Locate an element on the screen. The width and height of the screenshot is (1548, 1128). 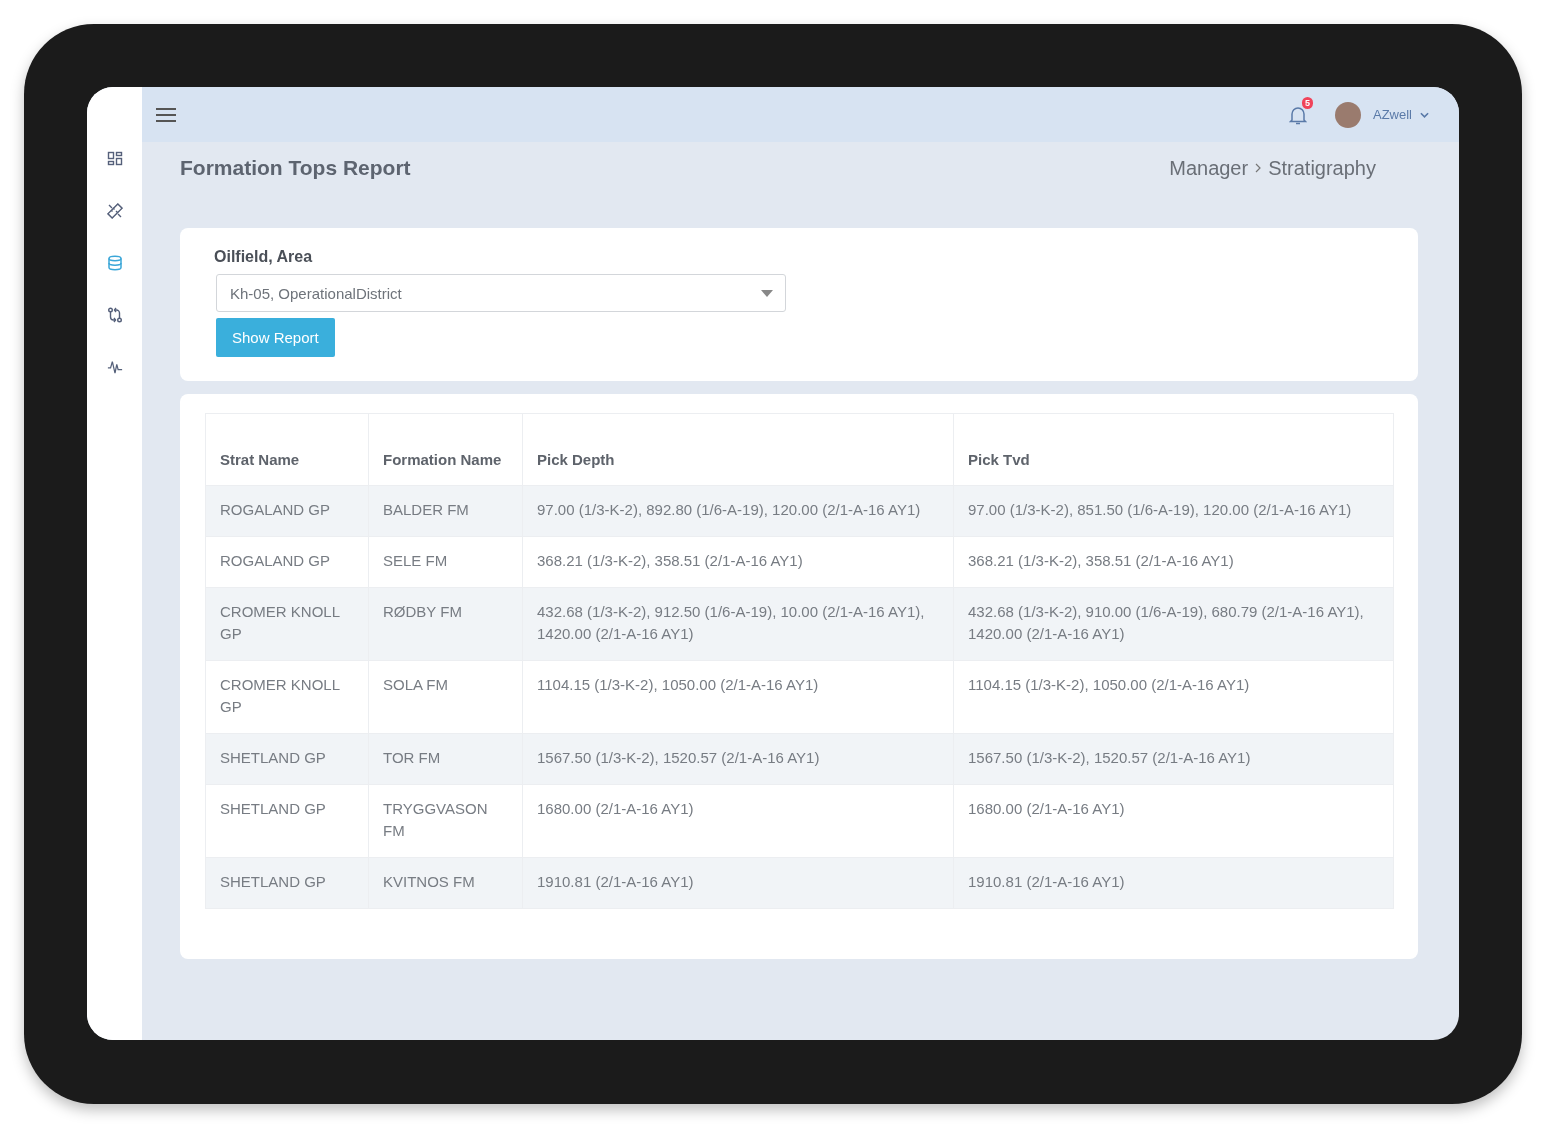
flow-icon is located at coordinates (114, 315).